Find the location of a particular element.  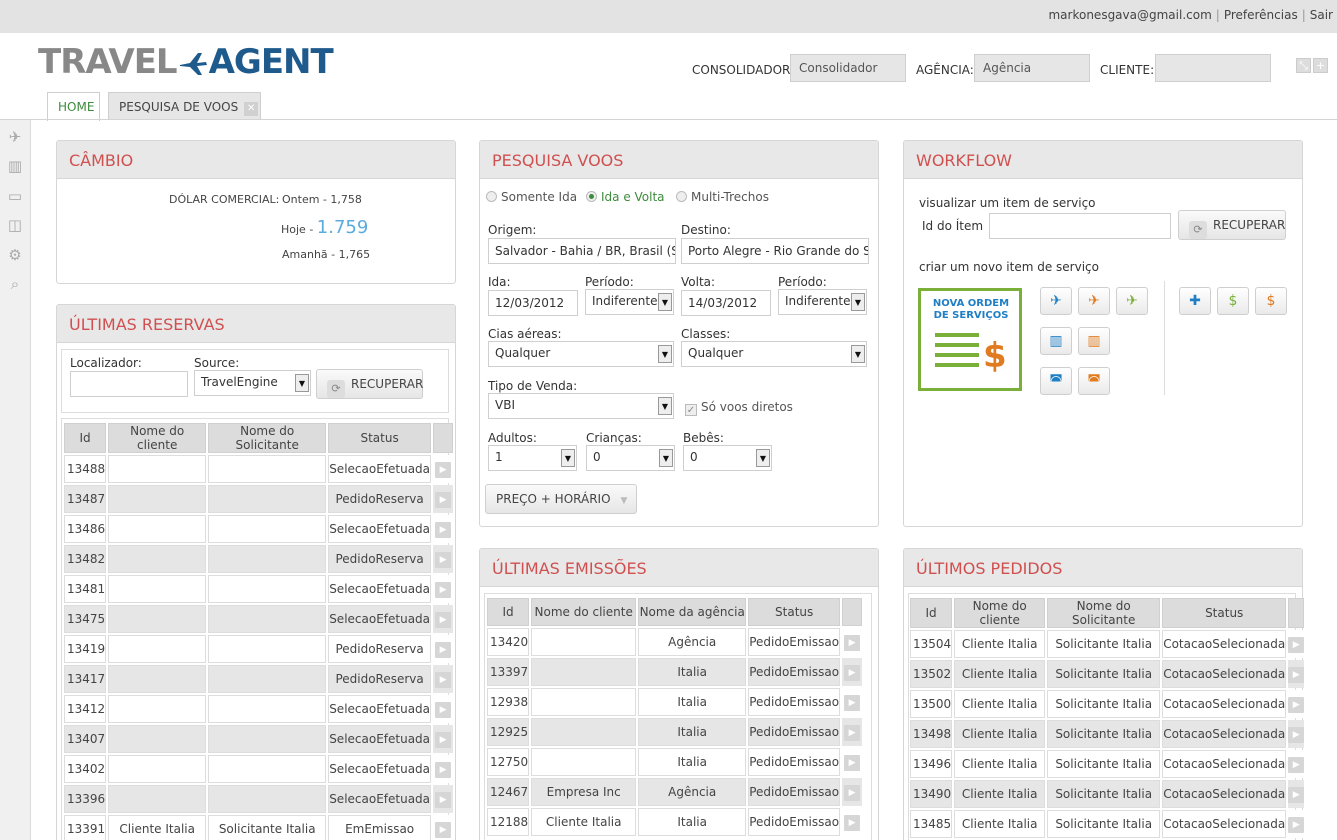

flight-status-icon: ✈ is located at coordinates (1132, 301).